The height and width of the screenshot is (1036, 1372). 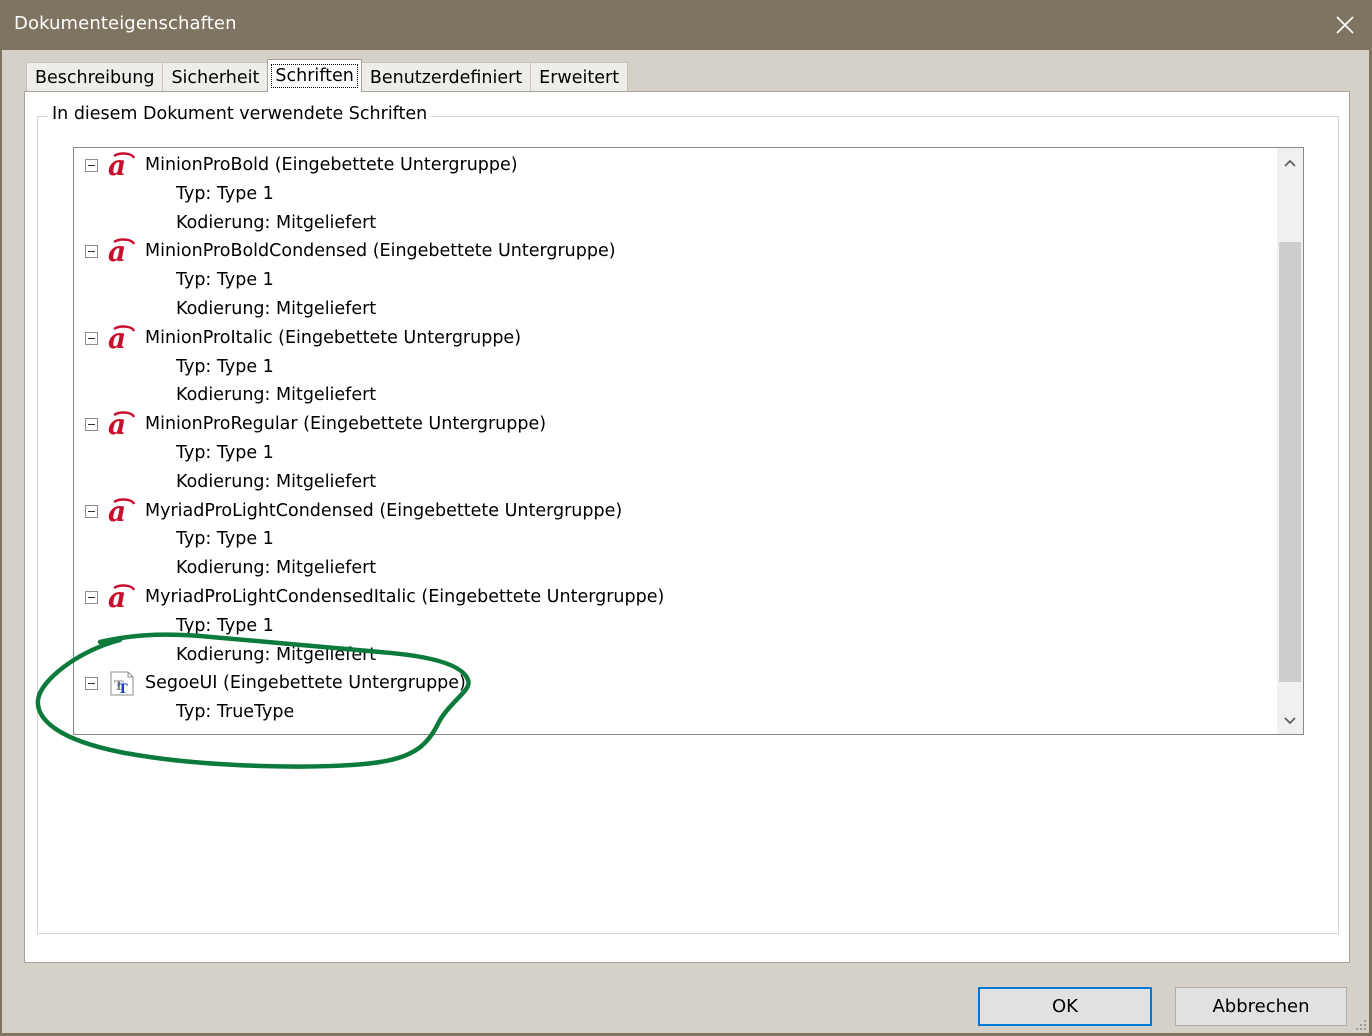 What do you see at coordinates (331, 165) in the screenshot?
I see `font-name: MinionProBold (Eingebettete Untergruppe)` at bounding box center [331, 165].